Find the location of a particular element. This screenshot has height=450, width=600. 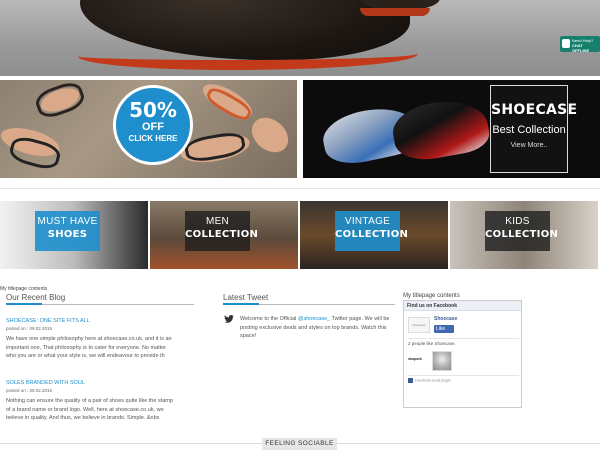

chat-offline-badge: Need Help? CHAT OFFLINE is located at coordinates (580, 44).